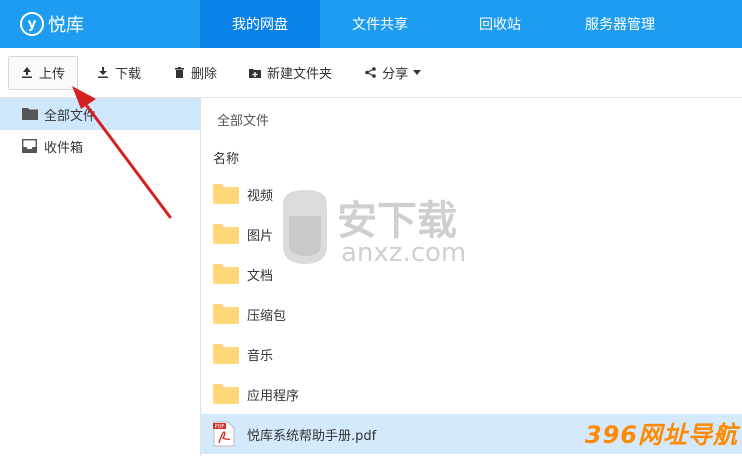 The height and width of the screenshot is (456, 742). Describe the element at coordinates (27, 73) in the screenshot. I see `upload-icon` at that location.